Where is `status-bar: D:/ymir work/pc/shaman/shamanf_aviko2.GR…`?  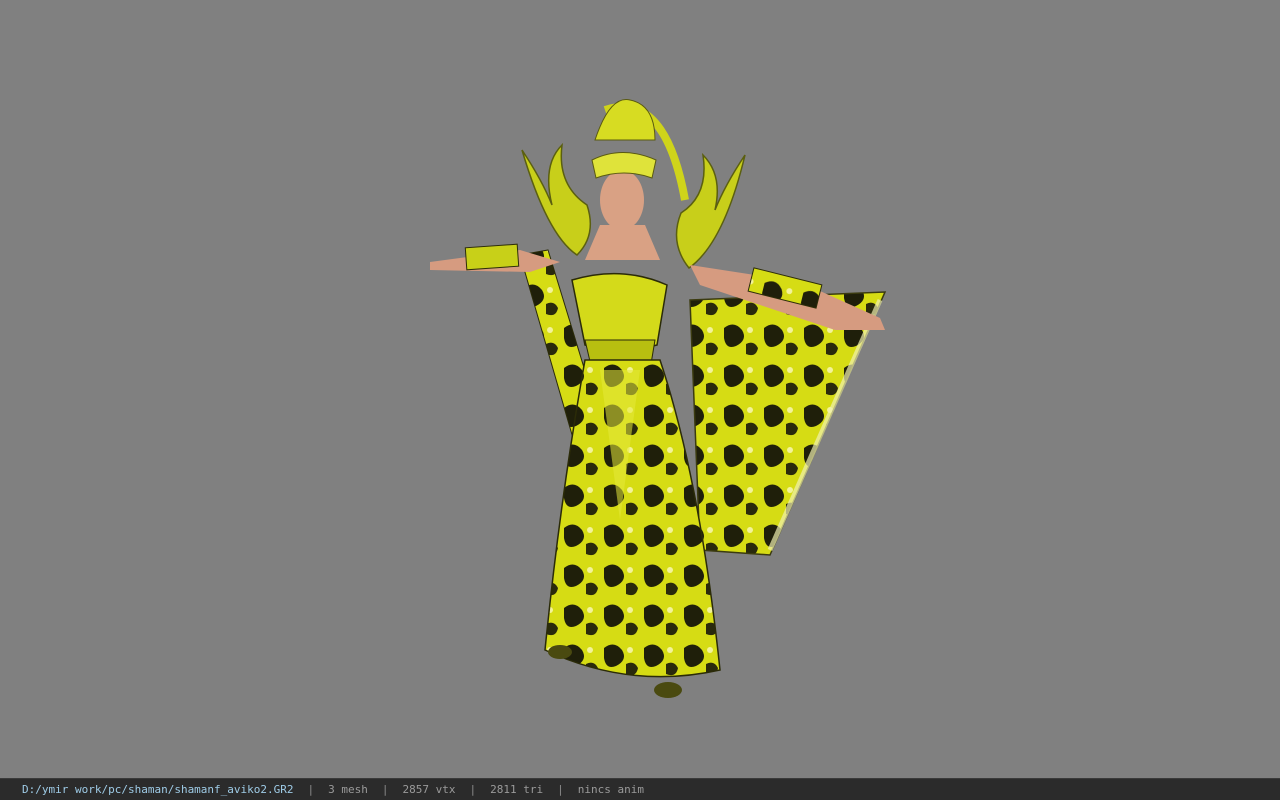
status-bar: D:/ymir work/pc/shaman/shamanf_aviko2.GR… is located at coordinates (640, 789).